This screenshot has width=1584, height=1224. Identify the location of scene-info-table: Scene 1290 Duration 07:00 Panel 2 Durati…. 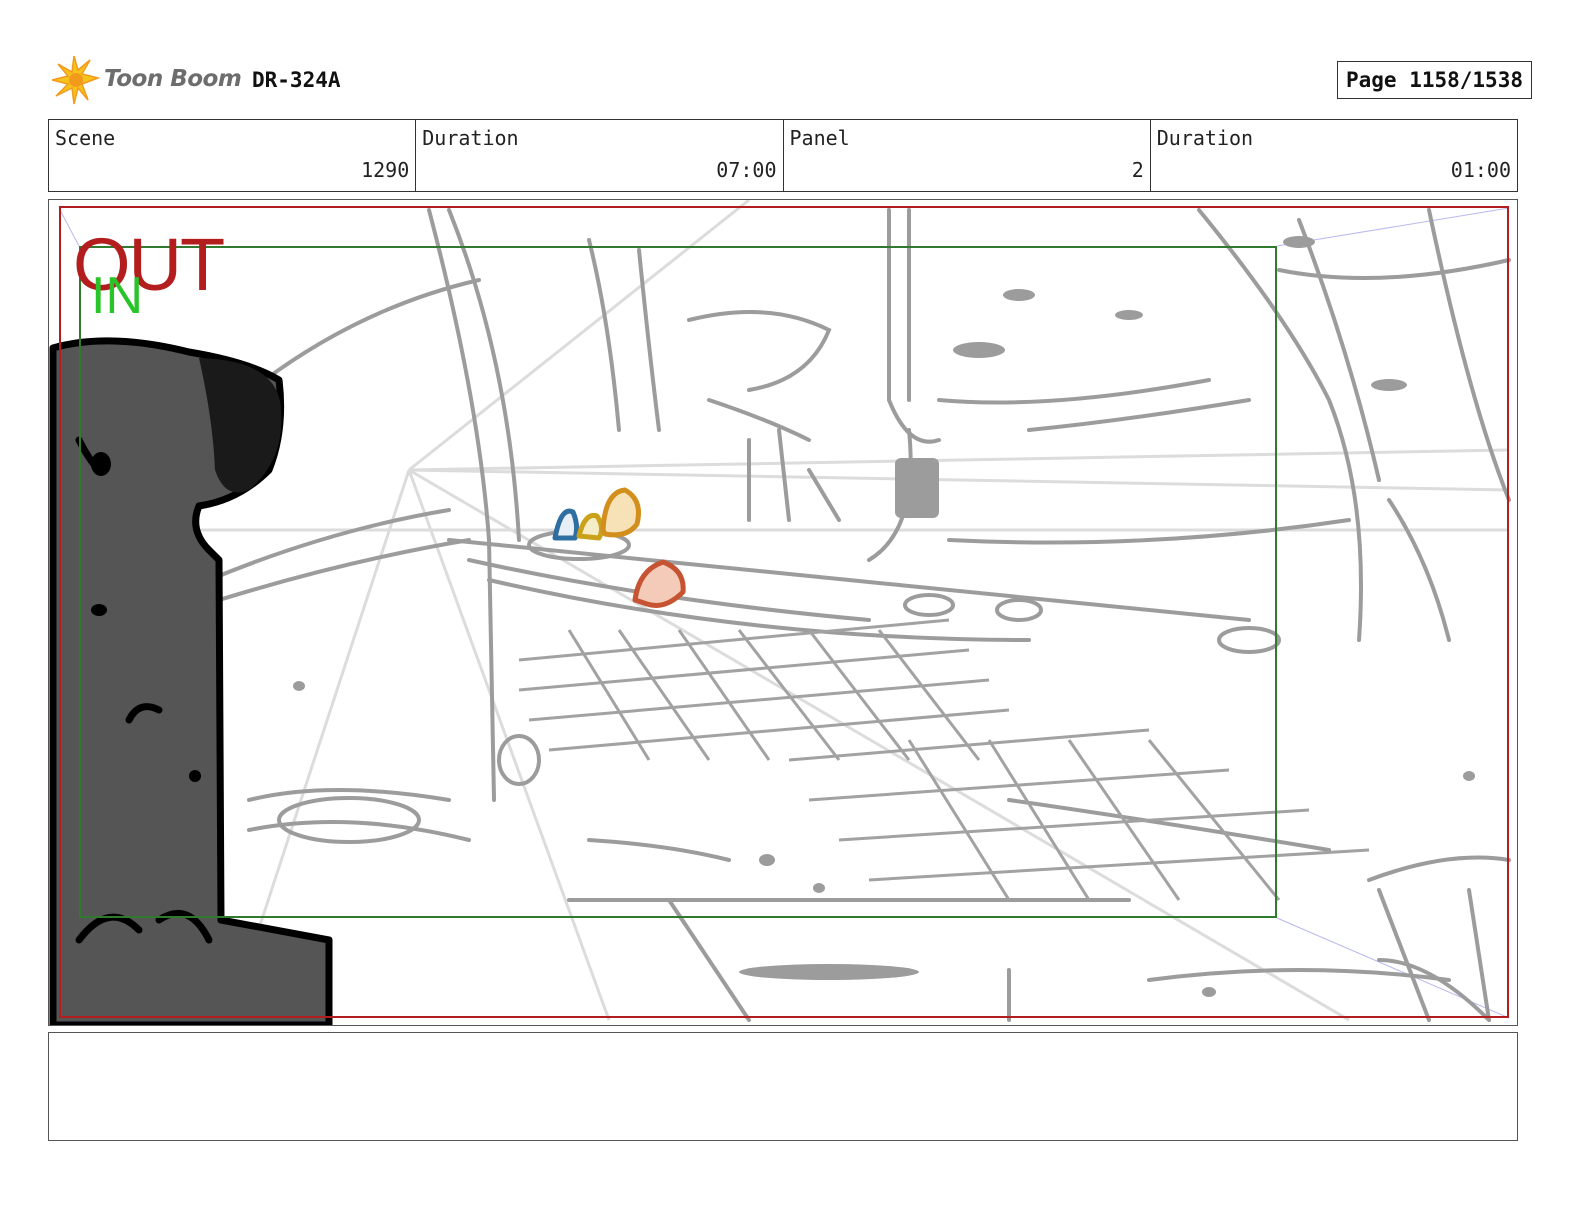
(783, 155).